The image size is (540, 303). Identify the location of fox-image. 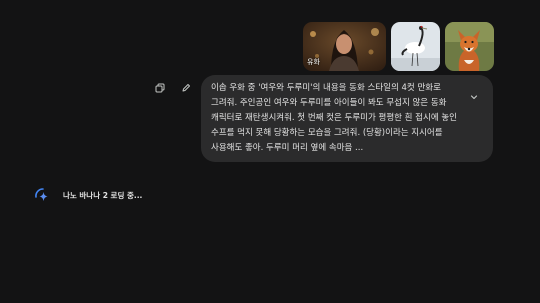
(469, 46).